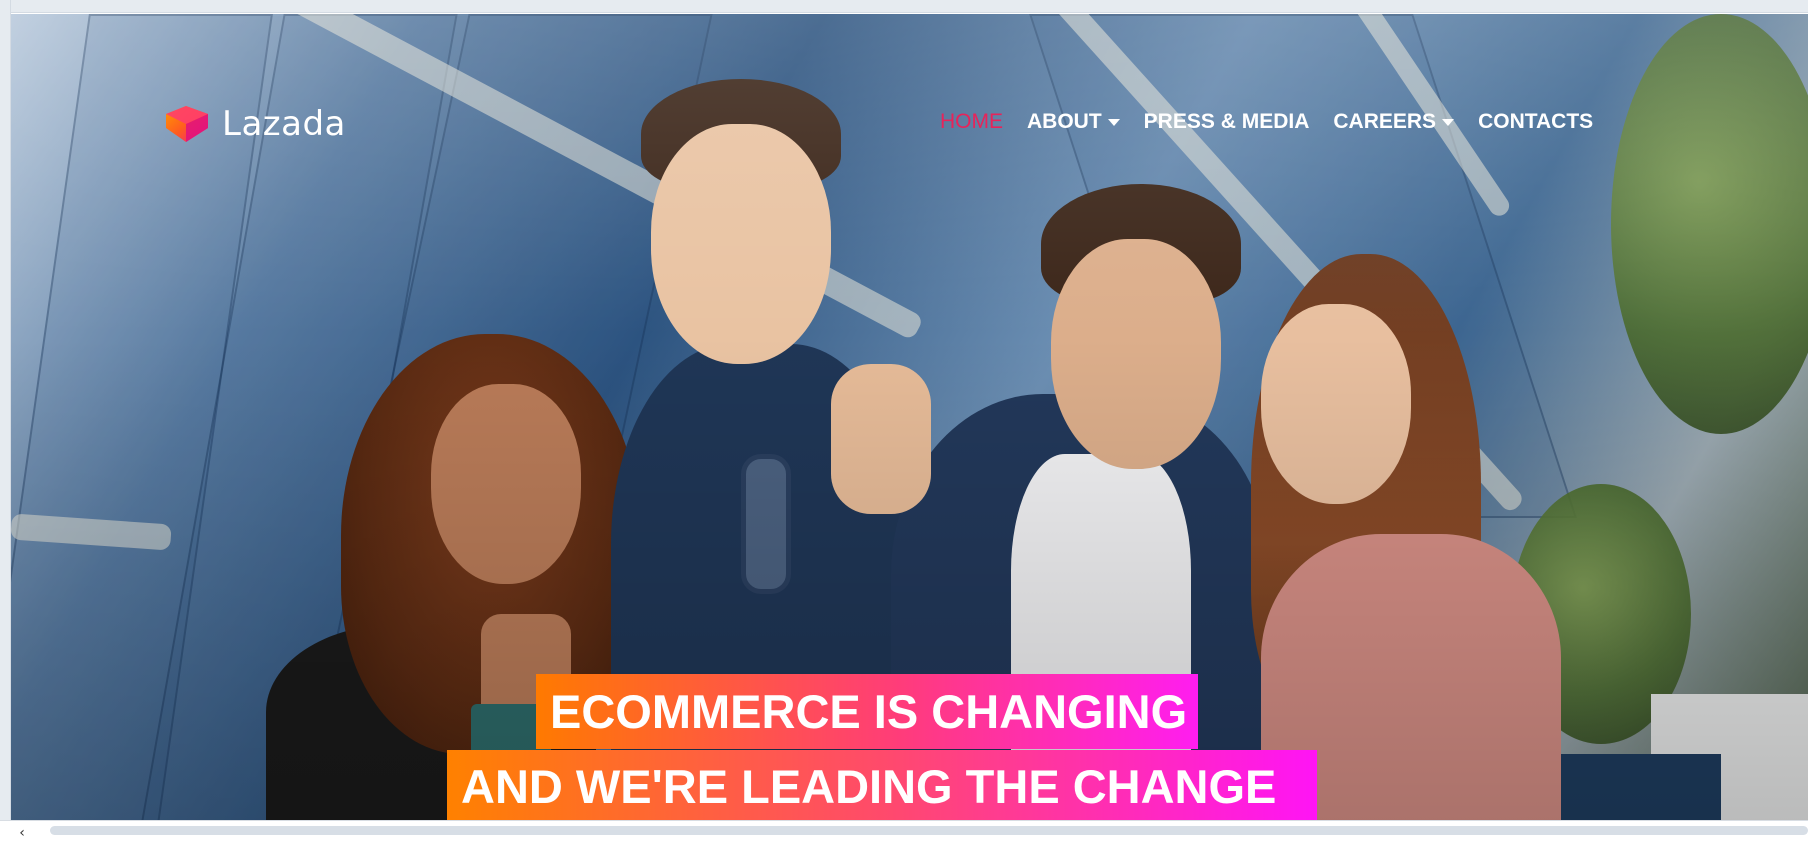  What do you see at coordinates (22, 833) in the screenshot?
I see `scroll-left-icon: ‹` at bounding box center [22, 833].